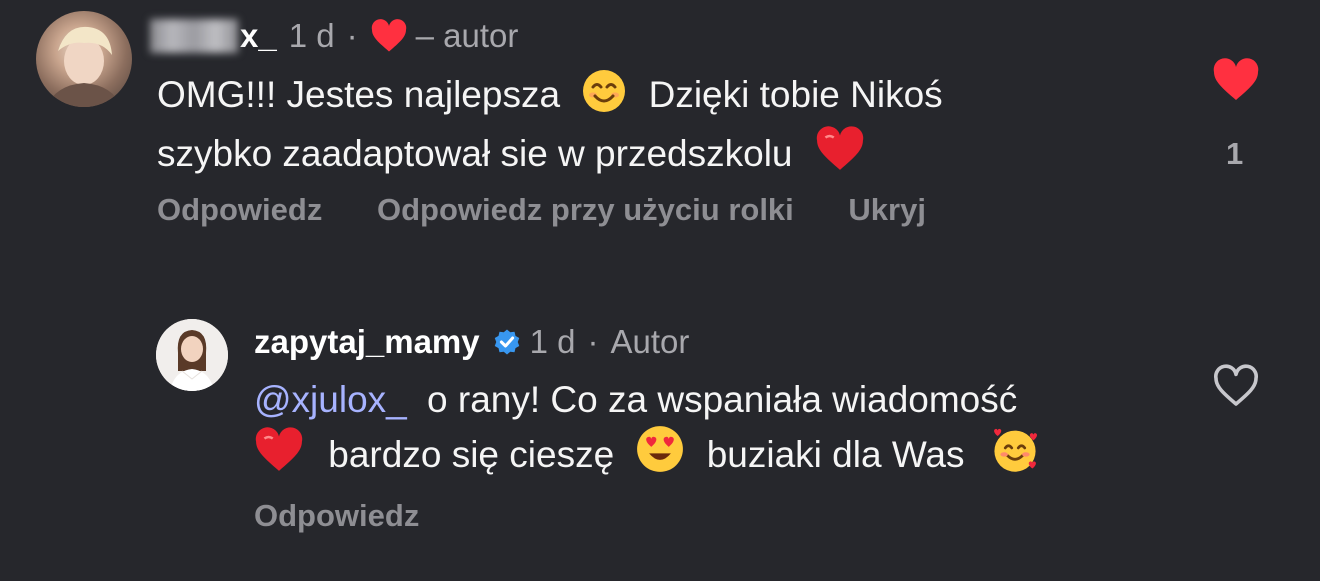 The image size is (1320, 581). Describe the element at coordinates (359, 94) in the screenshot. I see `comment-text-line1: OMG!!! Jestes najlepsza` at that location.